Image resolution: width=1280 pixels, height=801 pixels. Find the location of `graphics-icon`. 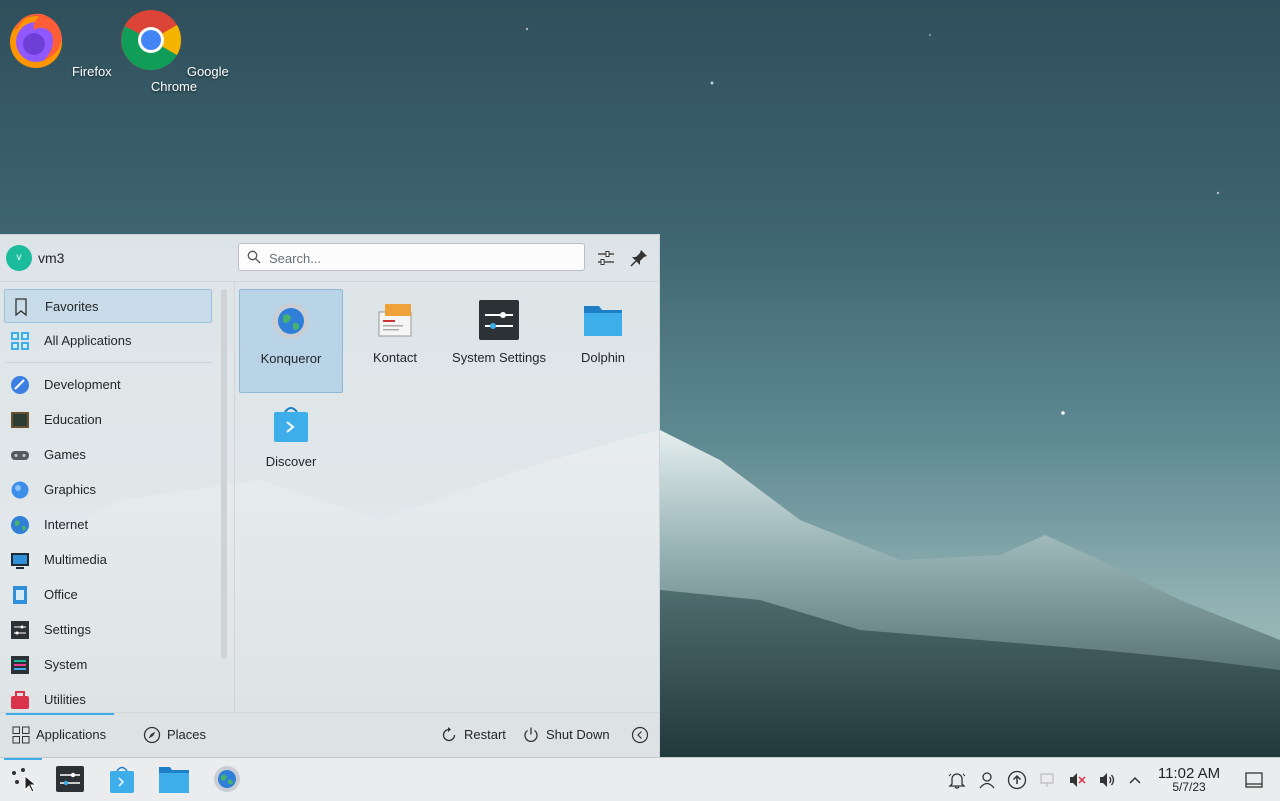

graphics-icon is located at coordinates (20, 490).